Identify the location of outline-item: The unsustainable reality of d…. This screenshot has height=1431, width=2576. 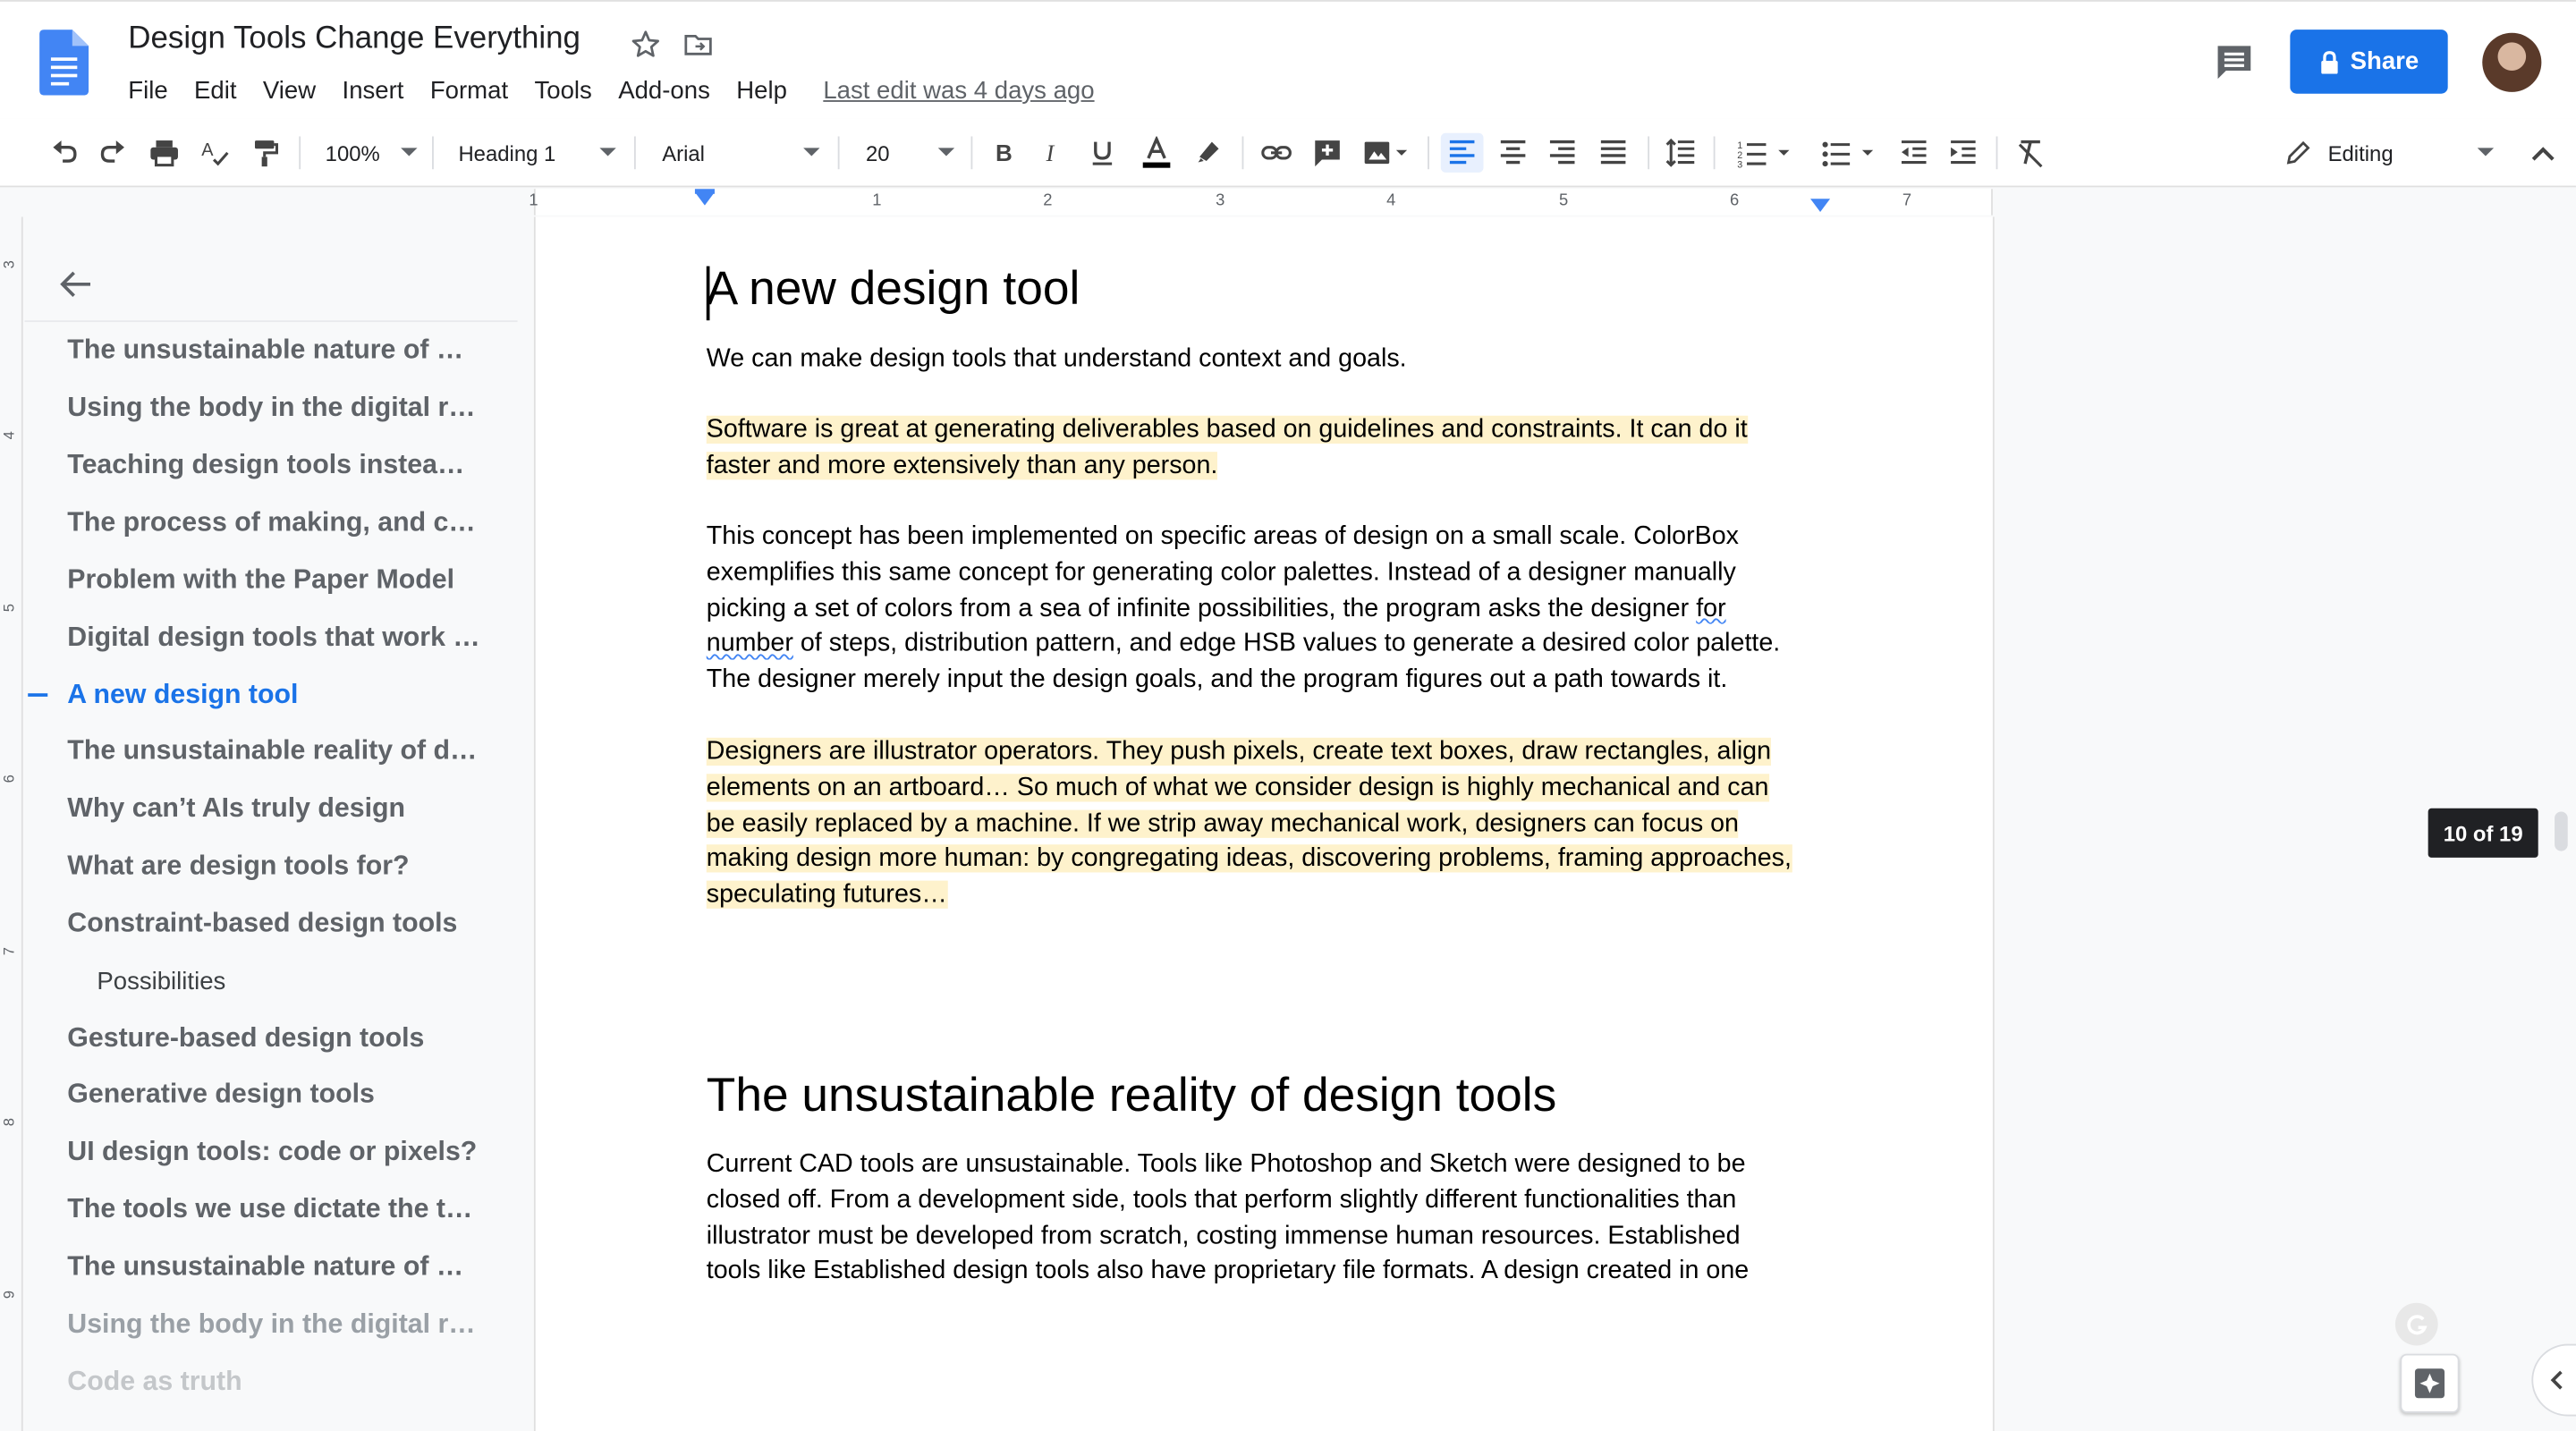
(272, 752).